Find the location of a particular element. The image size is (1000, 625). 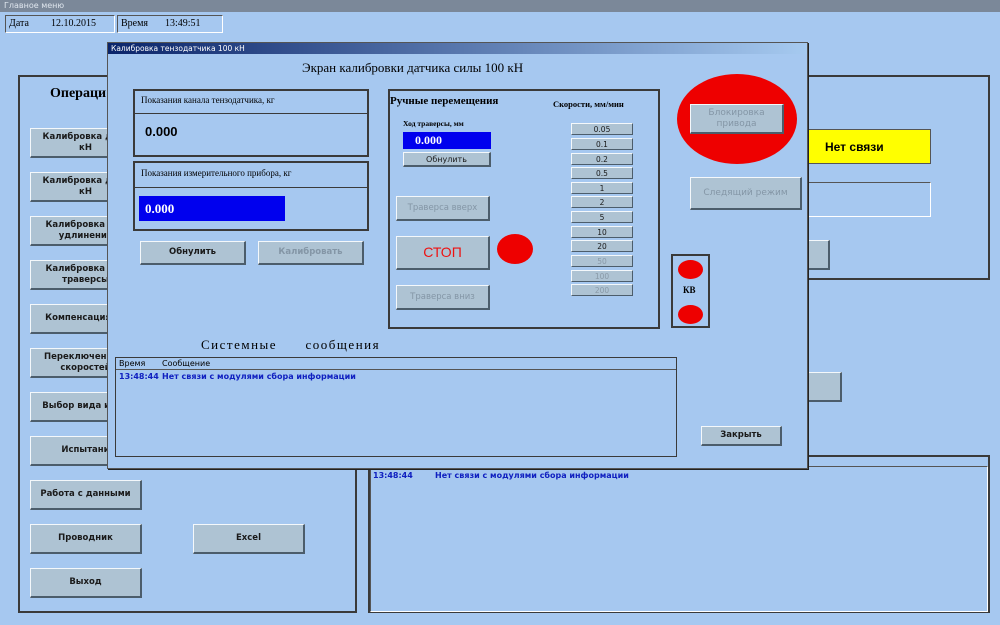

instrument-value-input: 0.000 is located at coordinates (212, 208).